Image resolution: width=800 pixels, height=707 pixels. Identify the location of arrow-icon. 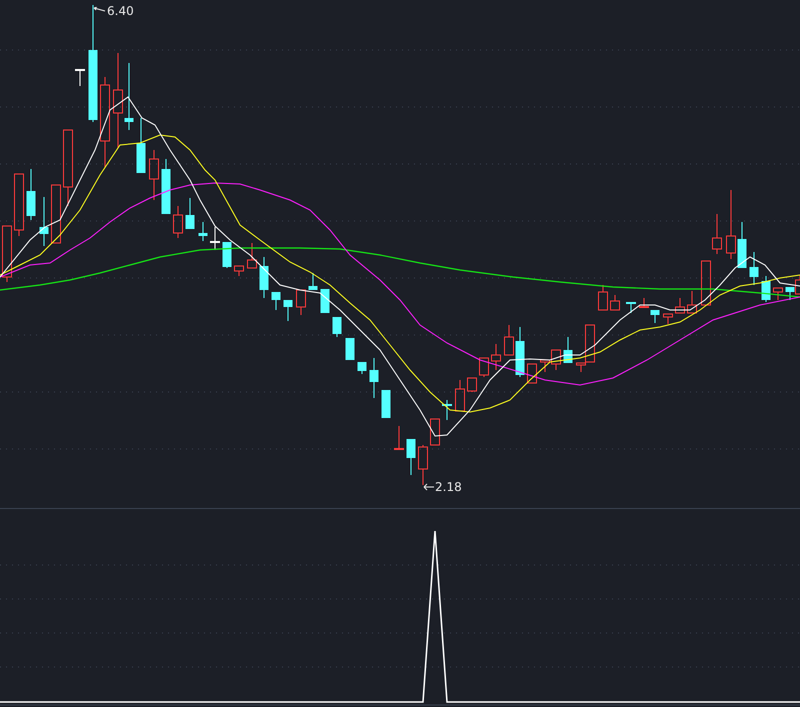
(428, 487).